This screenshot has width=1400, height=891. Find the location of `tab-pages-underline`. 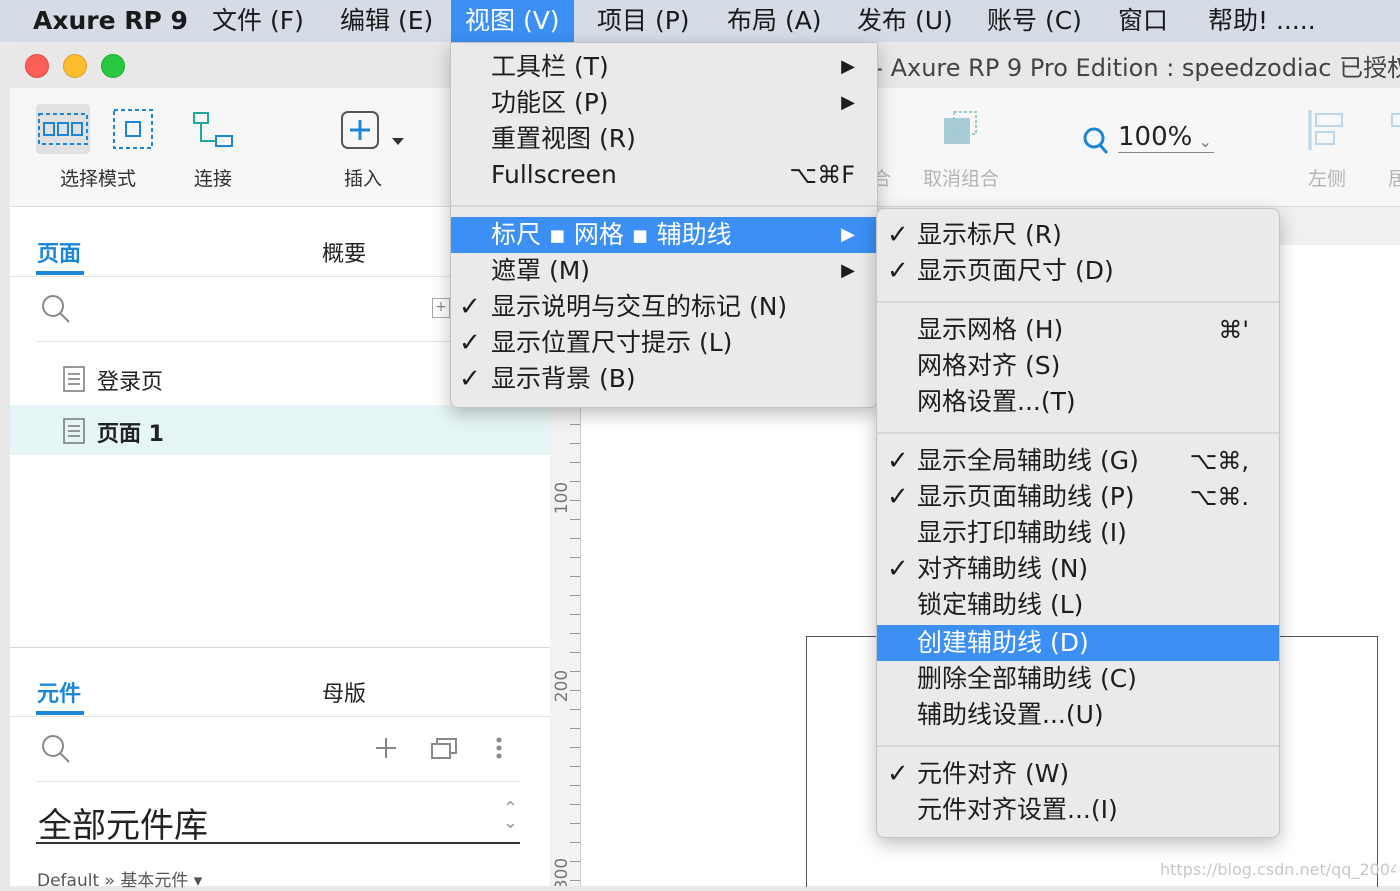

tab-pages-underline is located at coordinates (60, 273).